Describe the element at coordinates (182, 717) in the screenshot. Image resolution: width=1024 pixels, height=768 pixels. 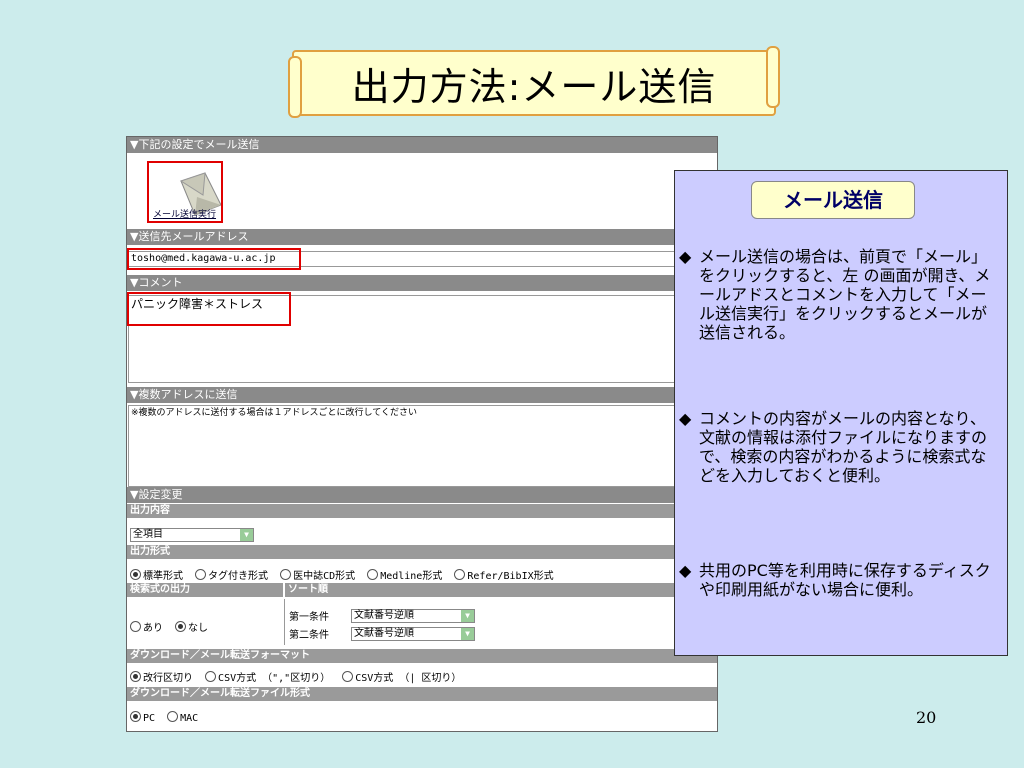
I see `file-format-option: MAC` at that location.